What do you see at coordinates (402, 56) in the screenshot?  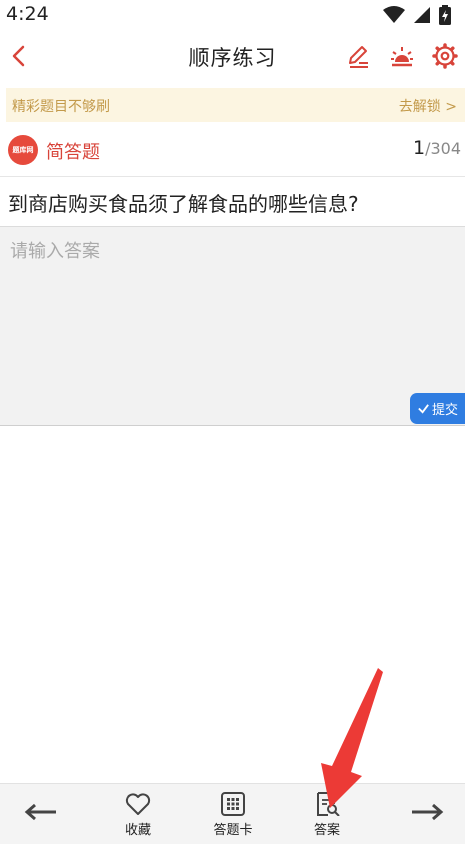 I see `night-mode-icon` at bounding box center [402, 56].